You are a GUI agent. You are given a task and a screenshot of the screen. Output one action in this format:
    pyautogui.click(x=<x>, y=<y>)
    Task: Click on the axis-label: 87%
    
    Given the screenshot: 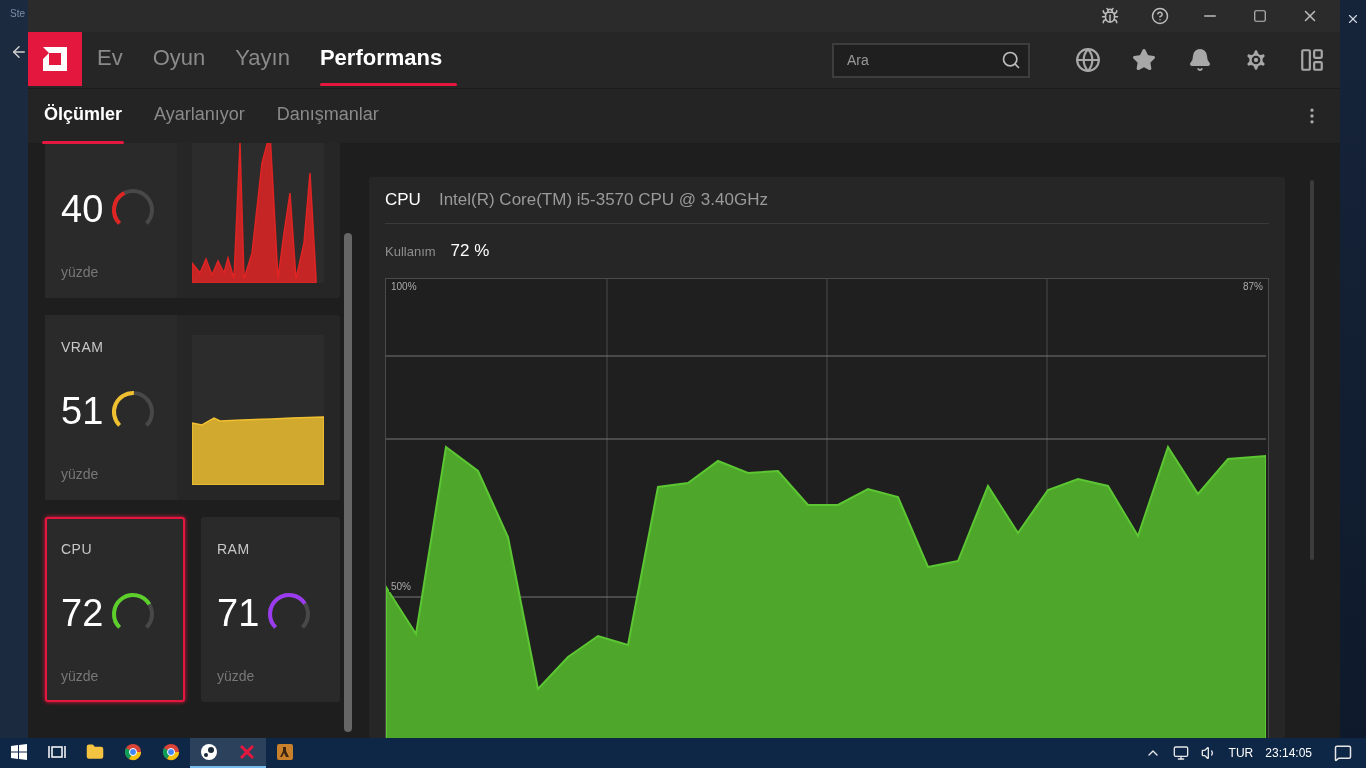 What is the action you would take?
    pyautogui.click(x=1253, y=286)
    